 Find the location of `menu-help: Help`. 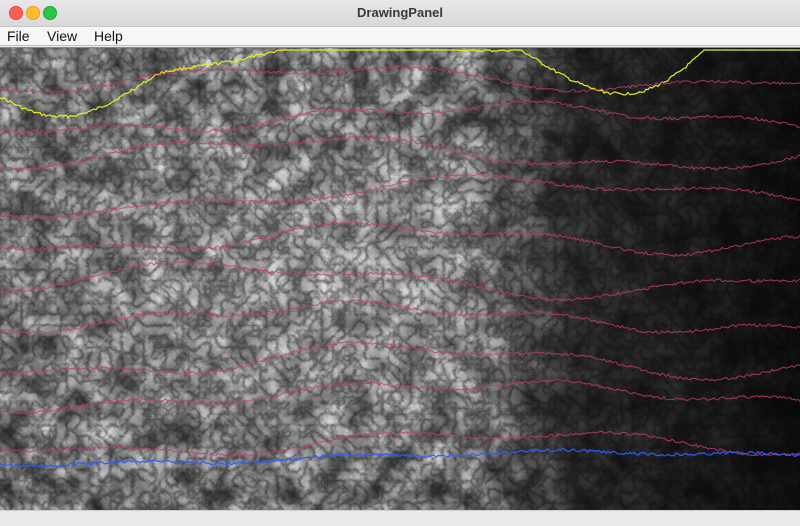

menu-help: Help is located at coordinates (108, 36).